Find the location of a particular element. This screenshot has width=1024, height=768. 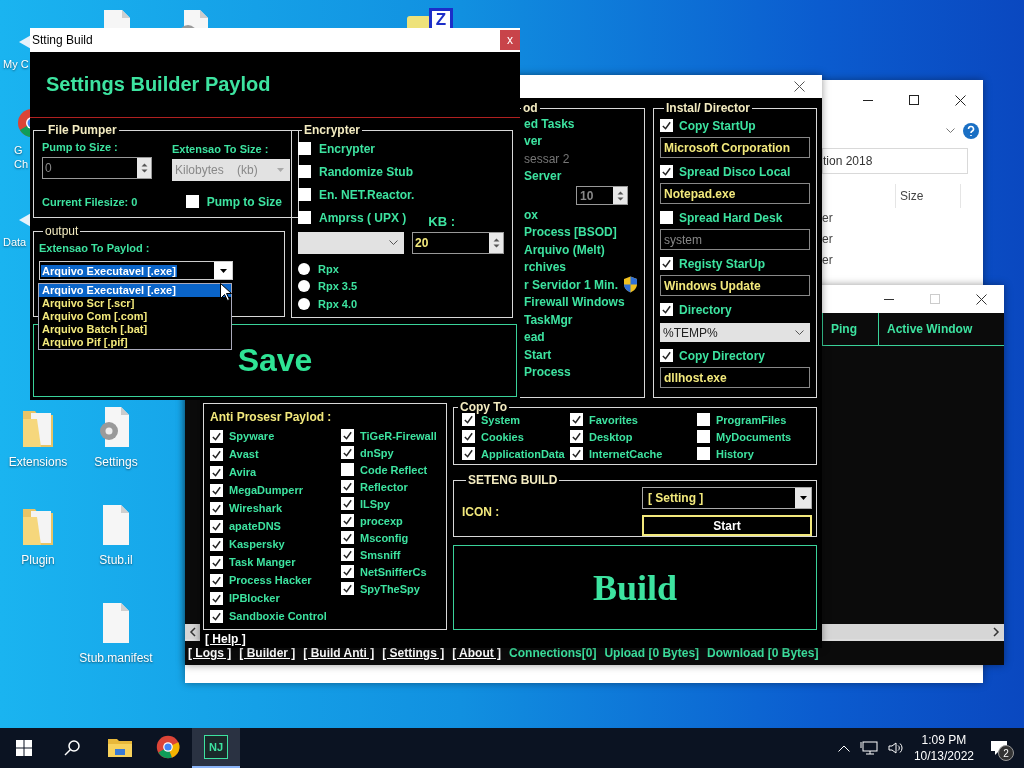

logo-letter: Z is located at coordinates (441, 20).